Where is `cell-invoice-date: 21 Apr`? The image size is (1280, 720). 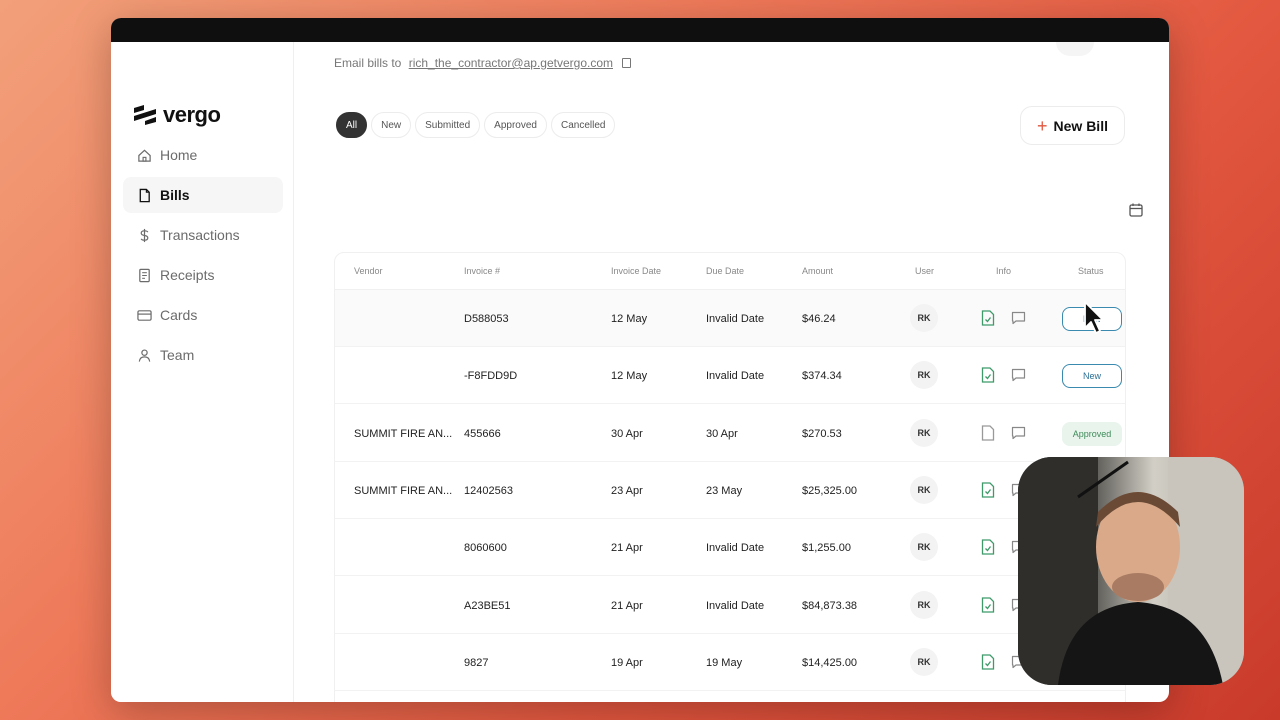 cell-invoice-date: 21 Apr is located at coordinates (627, 548).